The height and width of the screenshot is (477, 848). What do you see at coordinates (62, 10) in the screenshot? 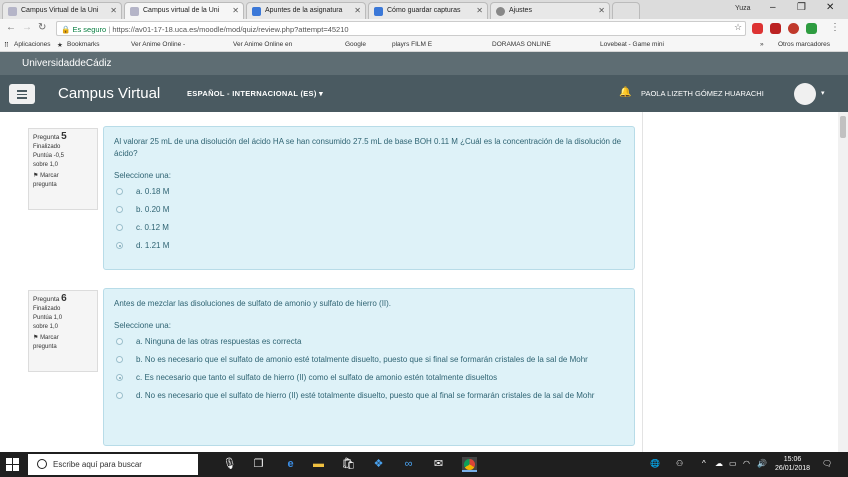
I see `browser-tab: Campus Virtual de la Uni ✕` at bounding box center [62, 10].